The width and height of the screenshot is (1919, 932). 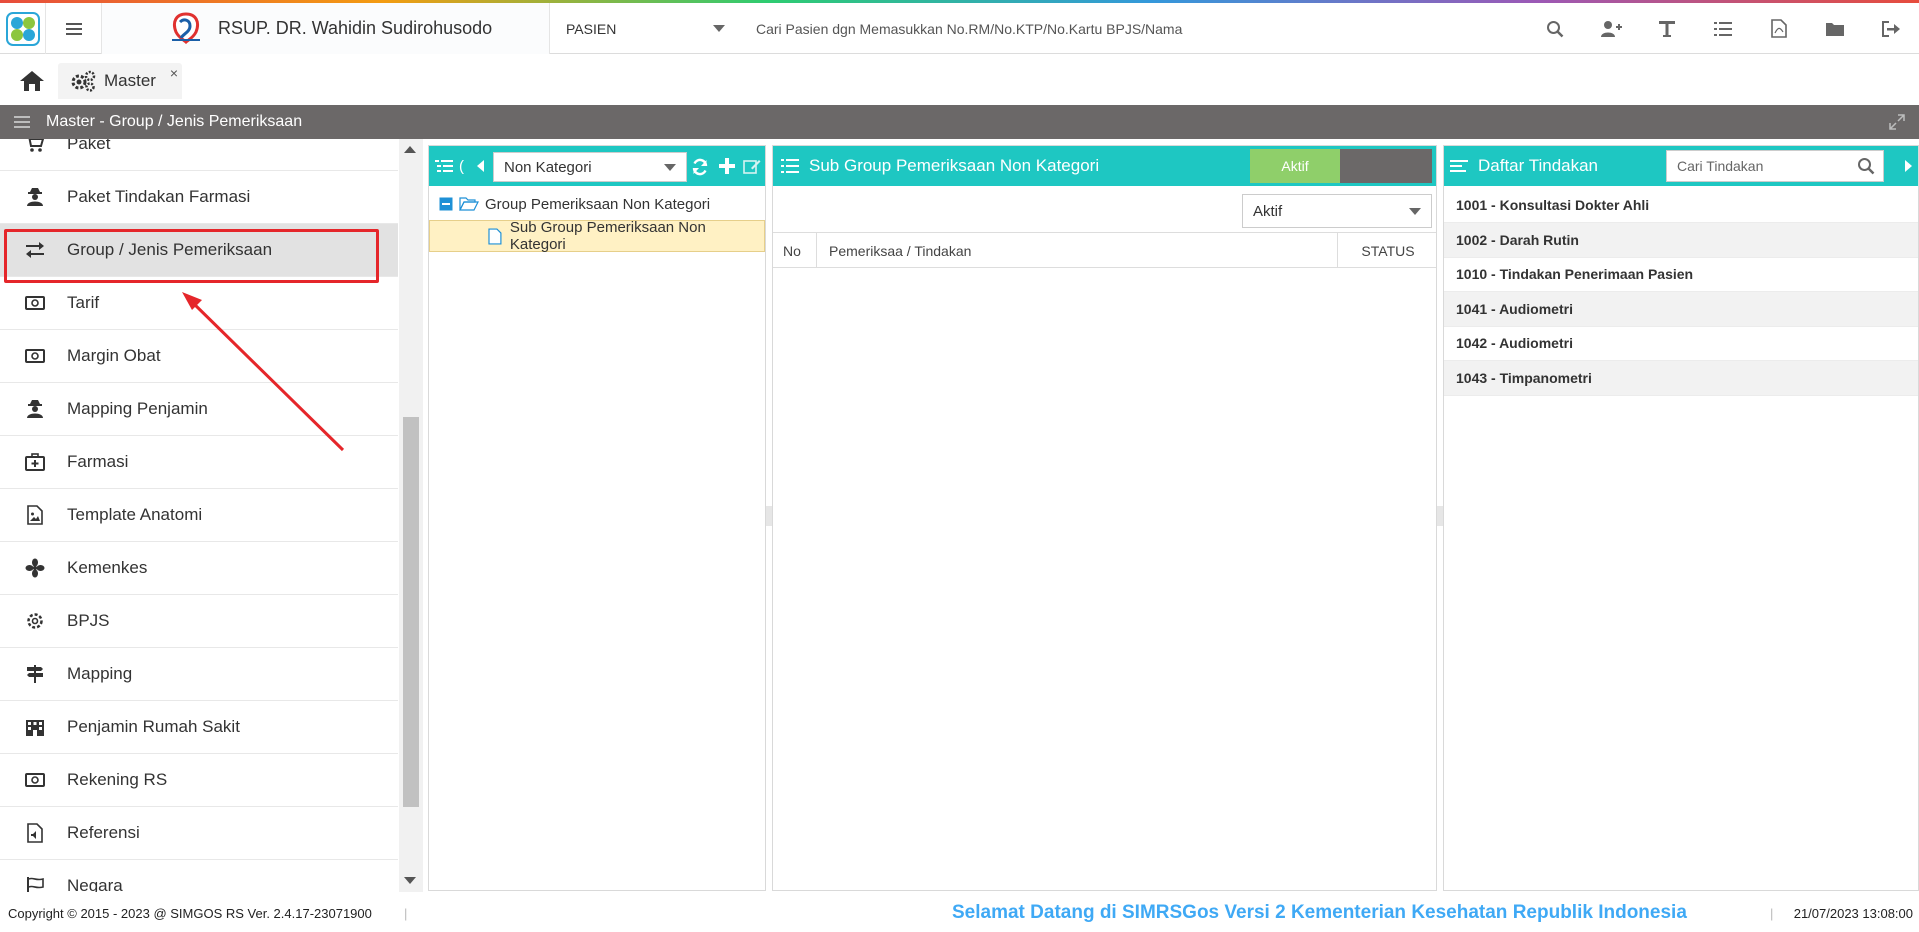 I want to click on list-icon, so click(x=1723, y=28).